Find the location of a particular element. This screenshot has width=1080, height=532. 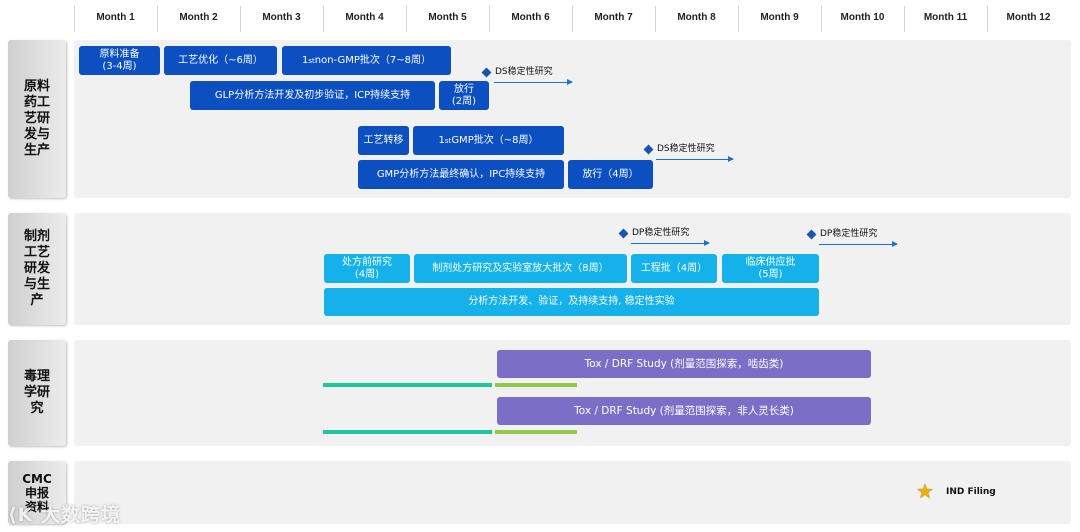

task-release-2: 放行（4周） is located at coordinates (610, 174).